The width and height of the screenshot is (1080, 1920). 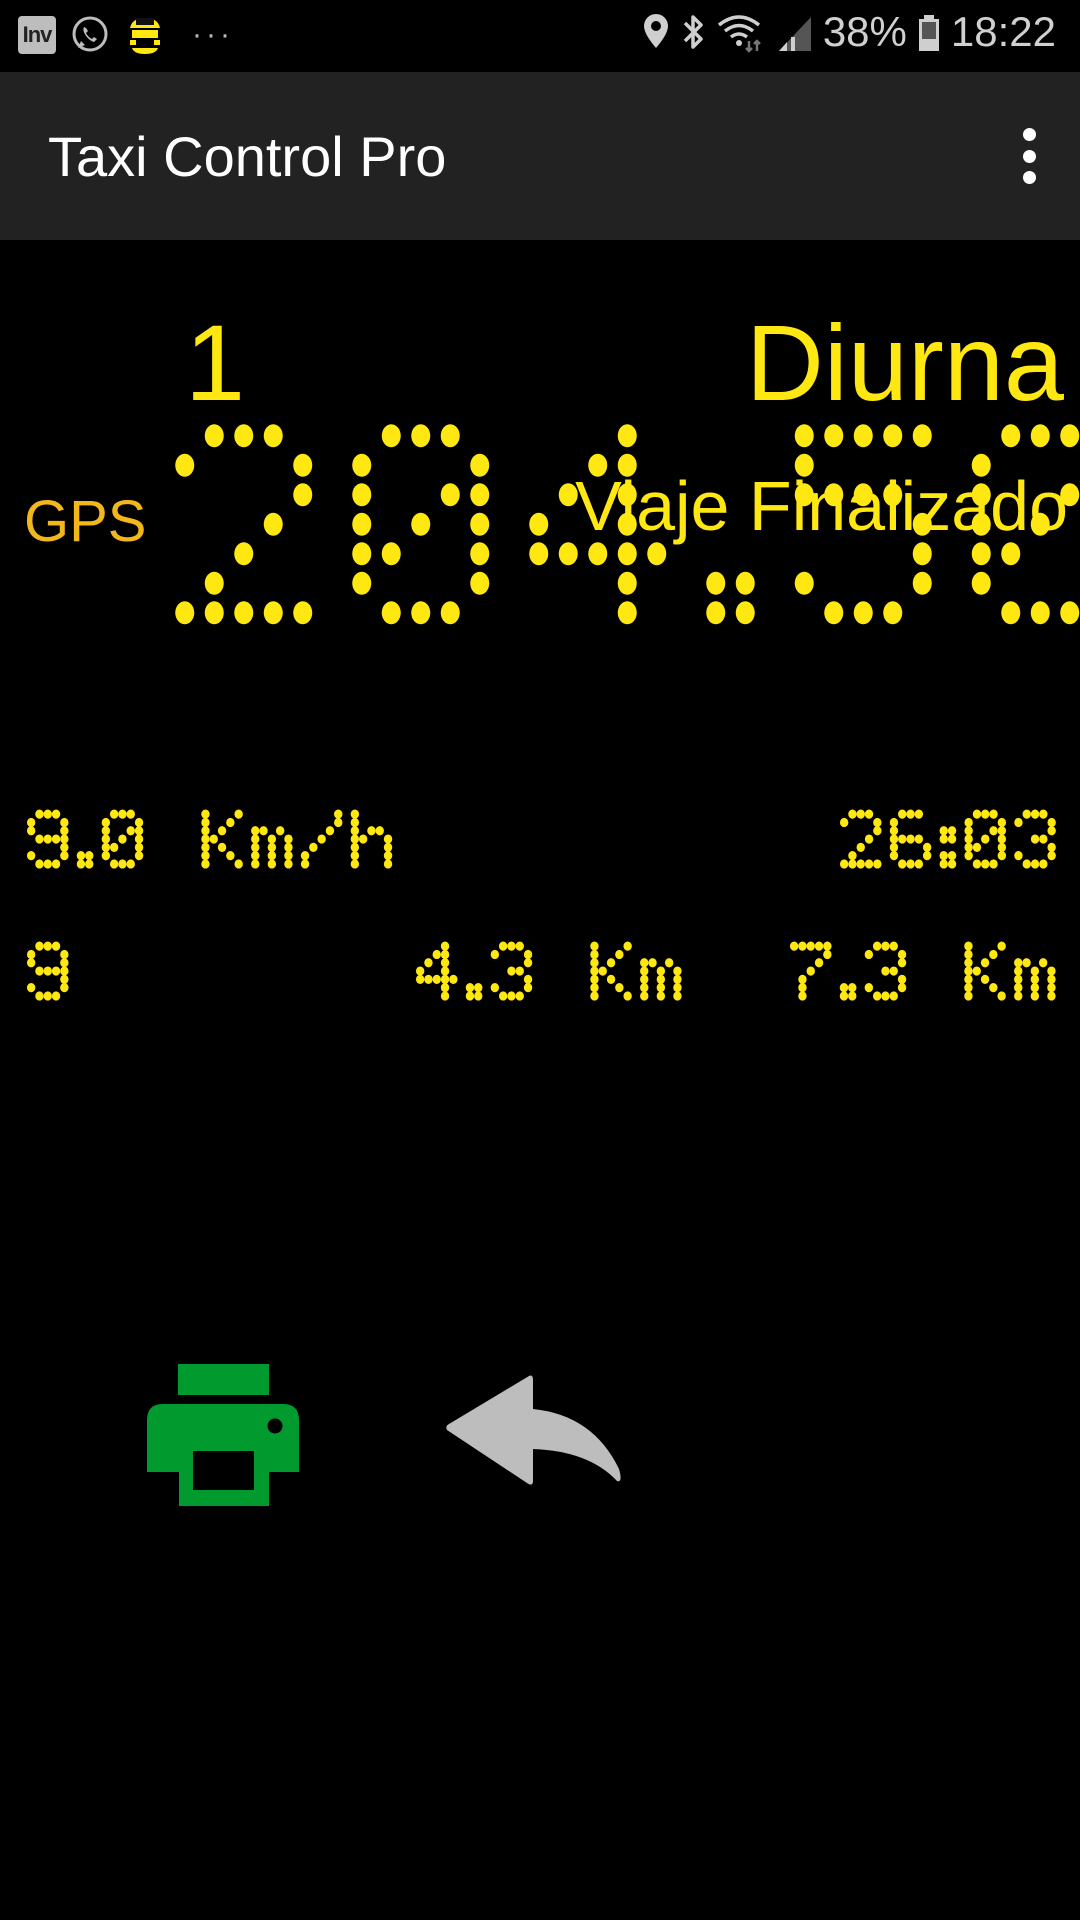 I want to click on reply-back-icon, so click(x=533, y=1430).